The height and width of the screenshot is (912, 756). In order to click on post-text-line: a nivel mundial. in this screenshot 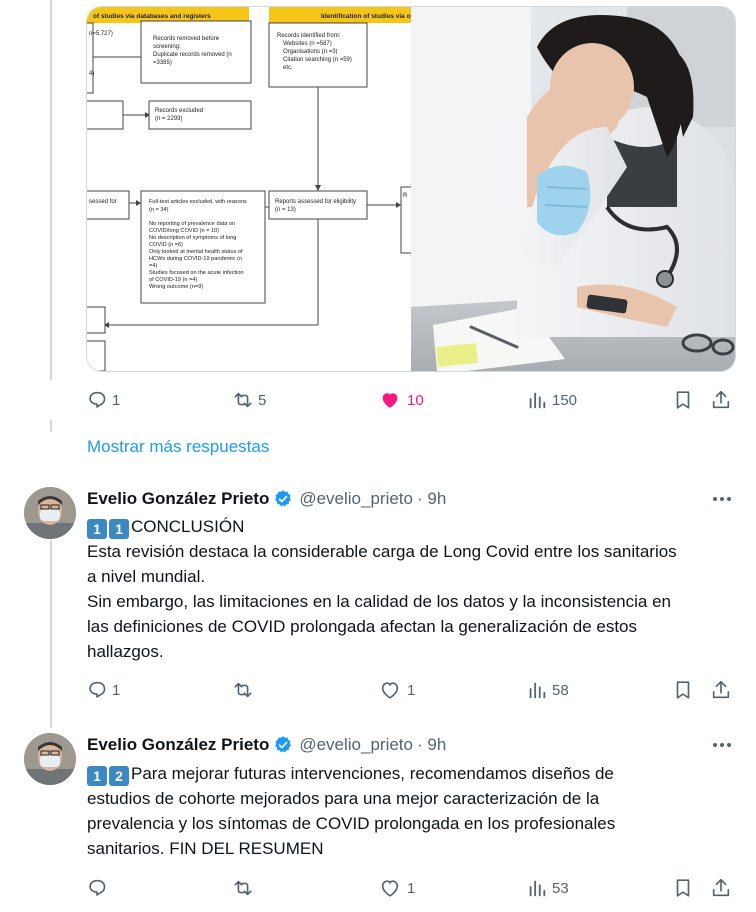, I will do `click(146, 576)`.